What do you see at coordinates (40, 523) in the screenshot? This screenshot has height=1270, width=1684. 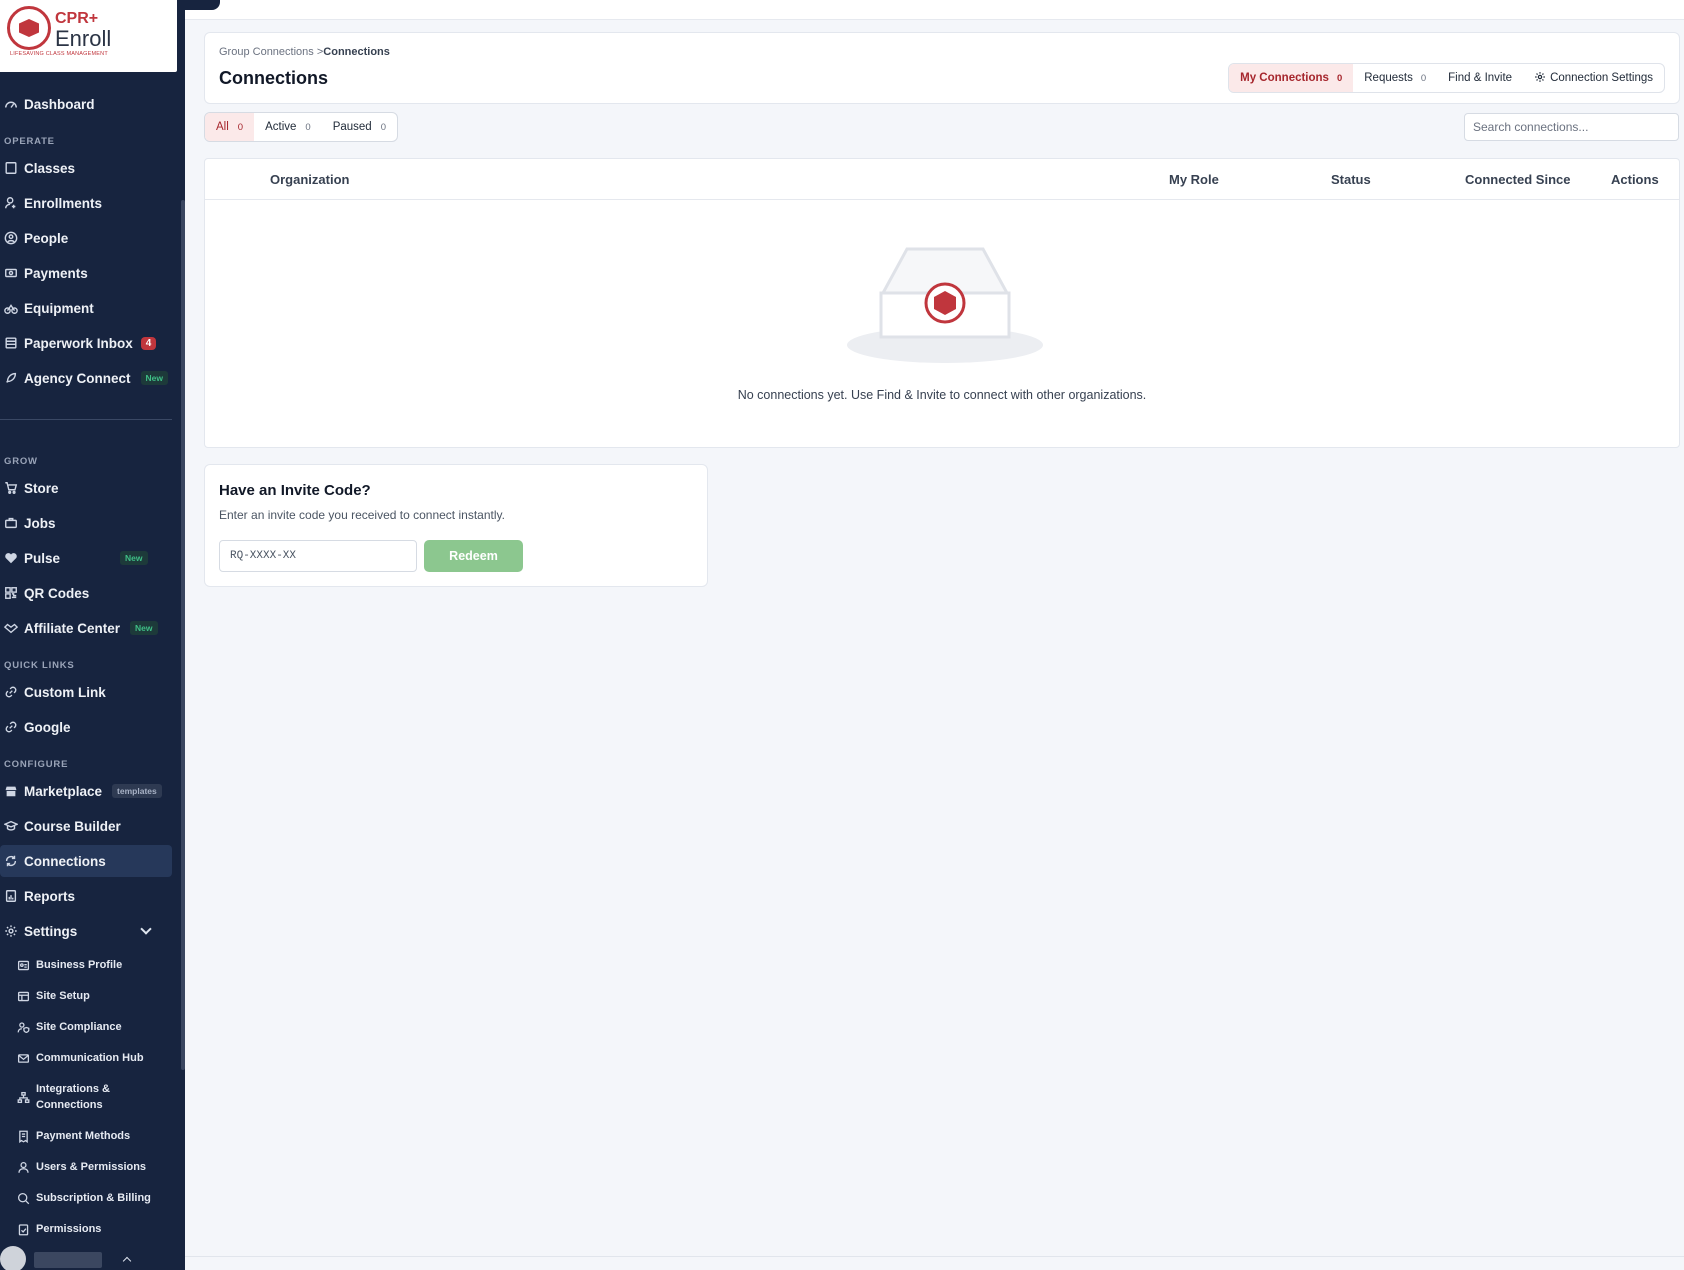 I see `sidebar-item-label: Jobs` at bounding box center [40, 523].